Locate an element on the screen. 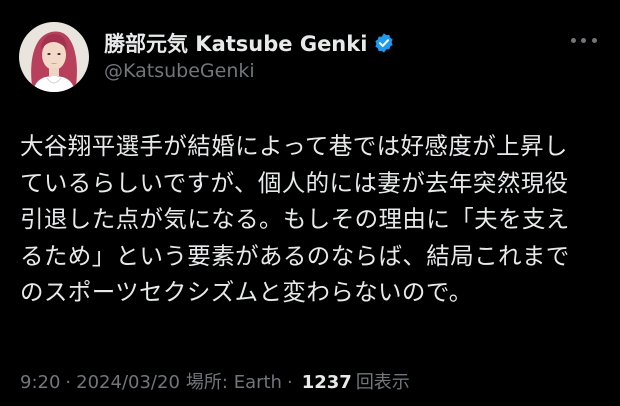  tweet-text-line: ているらしいですが、個人的には妻が去年突然現役 is located at coordinates (294, 182).